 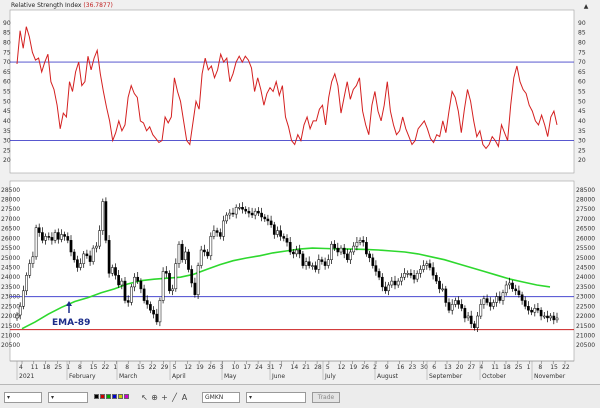 I want to click on month-label: October, so click(x=494, y=376).